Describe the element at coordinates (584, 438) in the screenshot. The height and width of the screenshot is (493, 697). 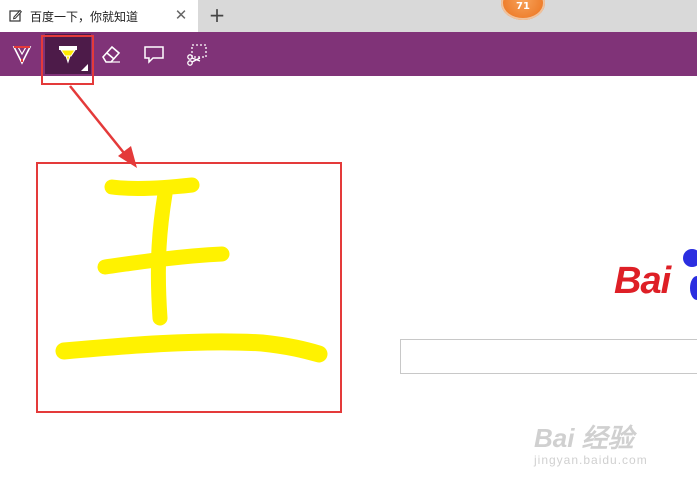
I see `watermark-logo: Bai 经验` at that location.